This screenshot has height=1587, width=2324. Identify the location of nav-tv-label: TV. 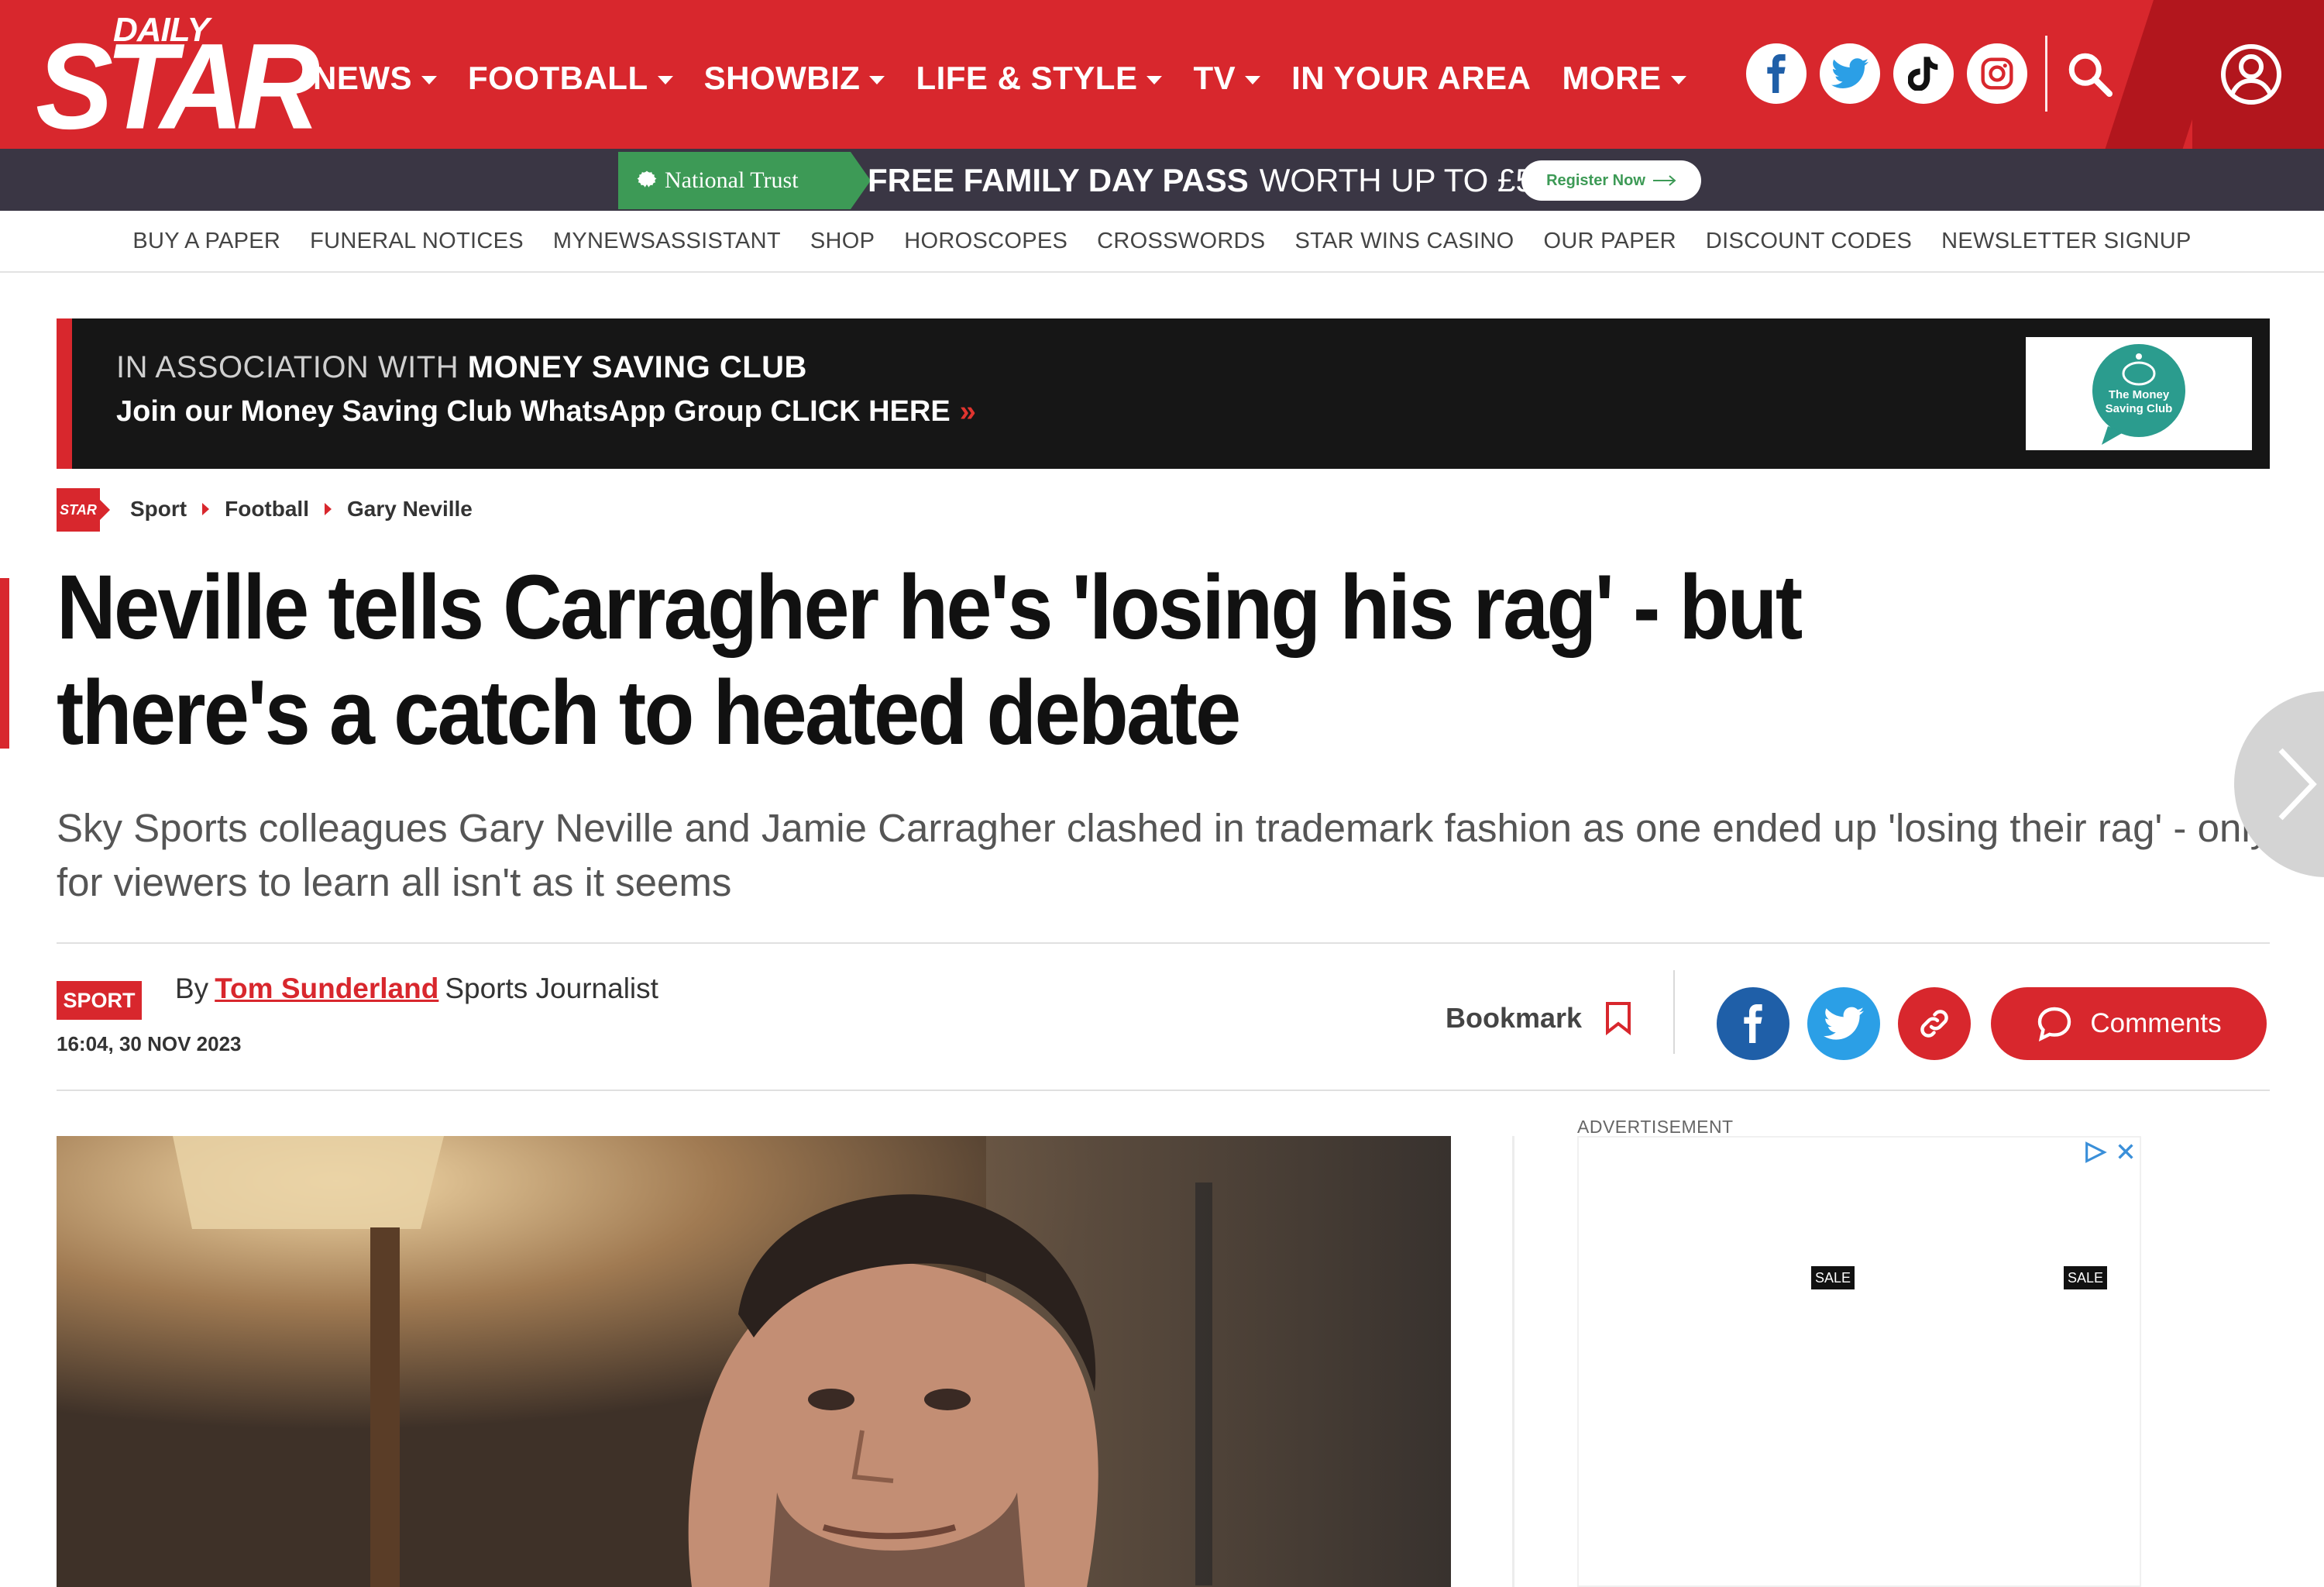
(1214, 78).